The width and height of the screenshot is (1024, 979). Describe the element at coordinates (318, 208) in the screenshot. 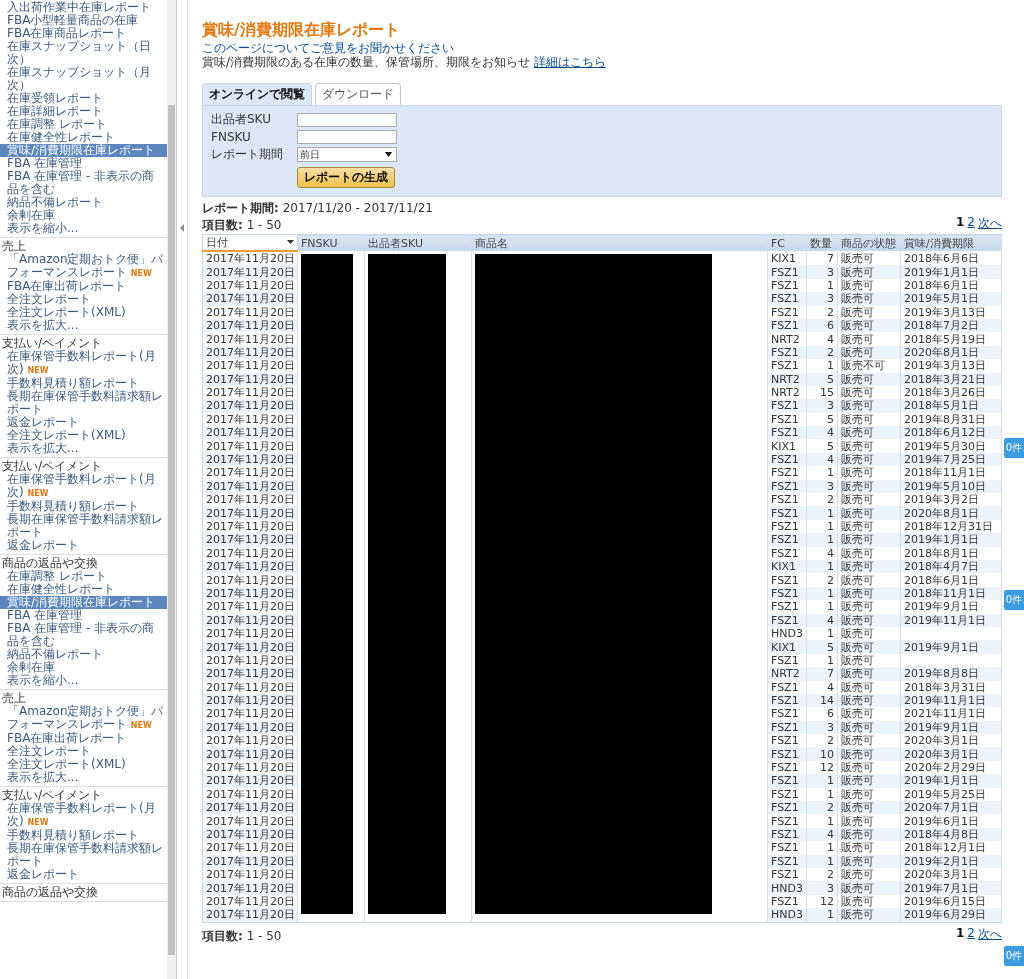

I see `report-period: レポート期間: 2017/11/20 - 2017/11/21` at that location.